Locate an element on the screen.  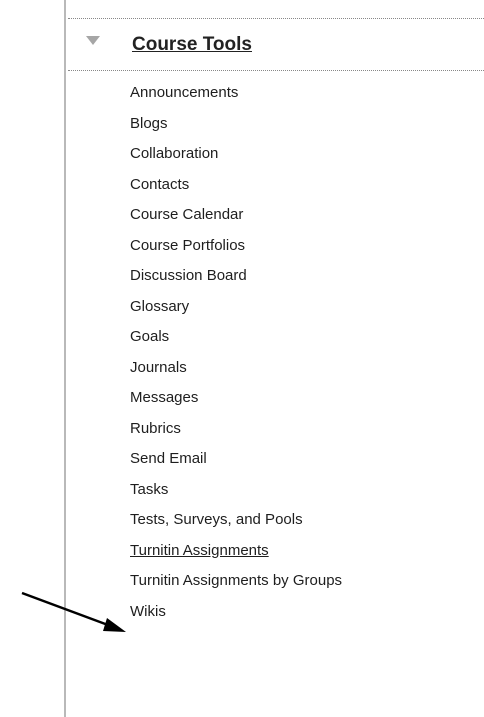
tool-item-discussion-board: Discussion Board is located at coordinates (236, 276).